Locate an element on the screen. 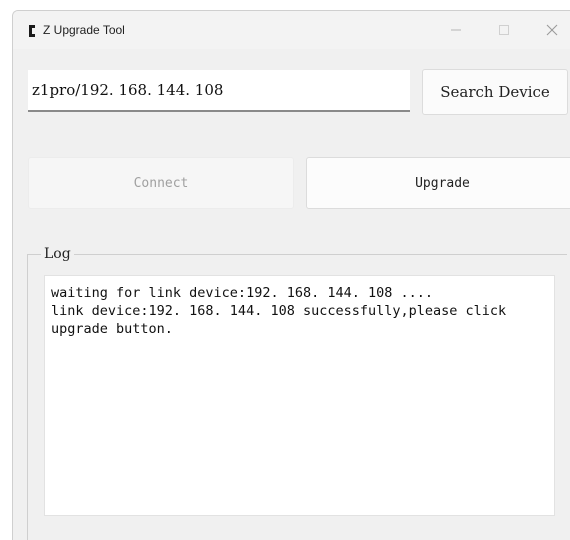 This screenshot has width=570, height=540. connect-button: Connect is located at coordinates (161, 183).